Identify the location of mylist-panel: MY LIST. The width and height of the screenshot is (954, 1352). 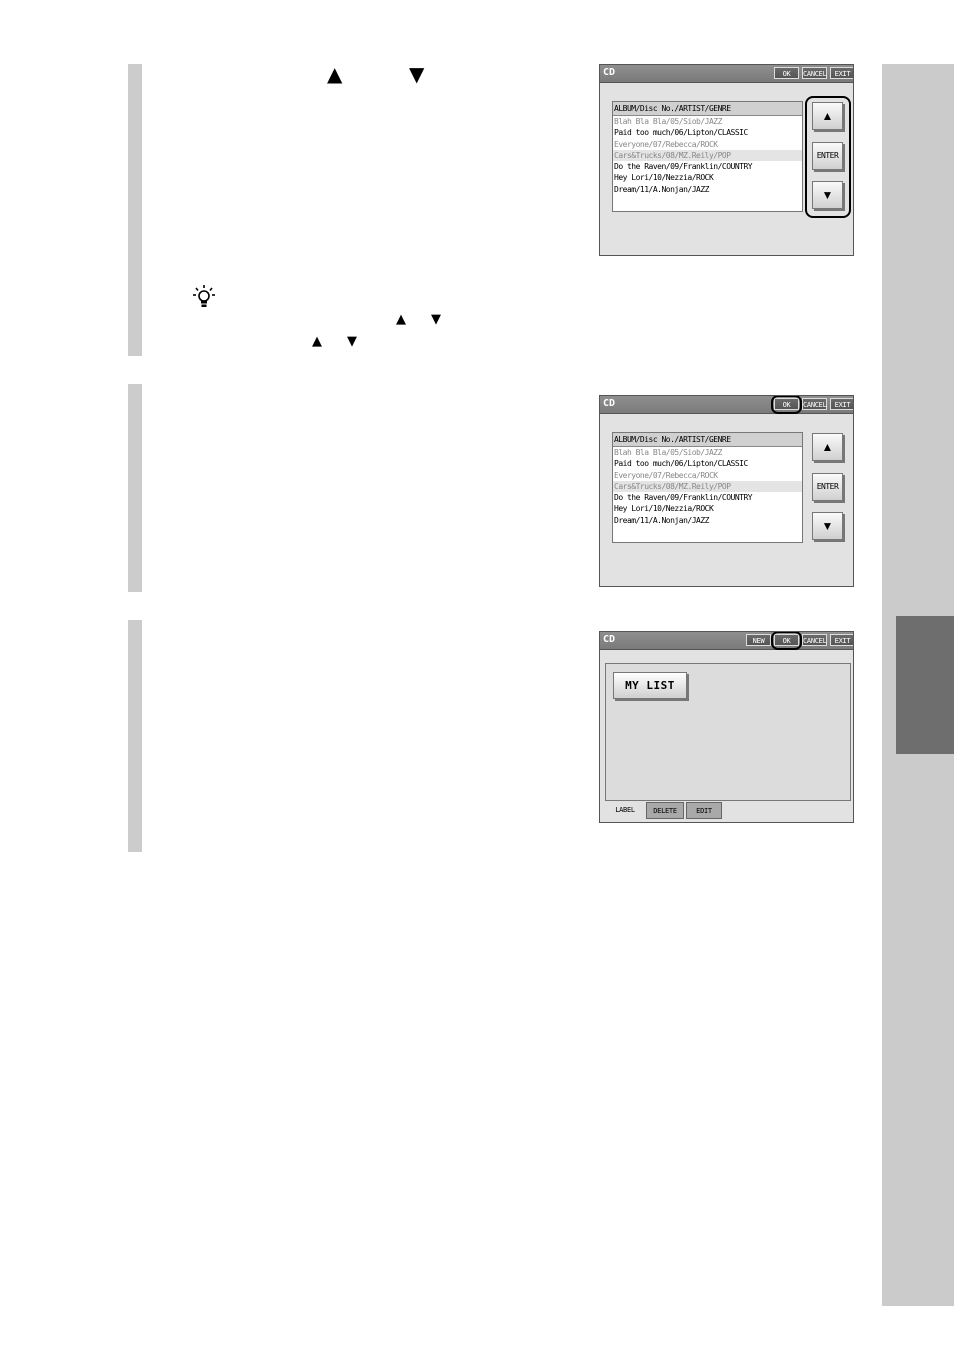
(728, 732).